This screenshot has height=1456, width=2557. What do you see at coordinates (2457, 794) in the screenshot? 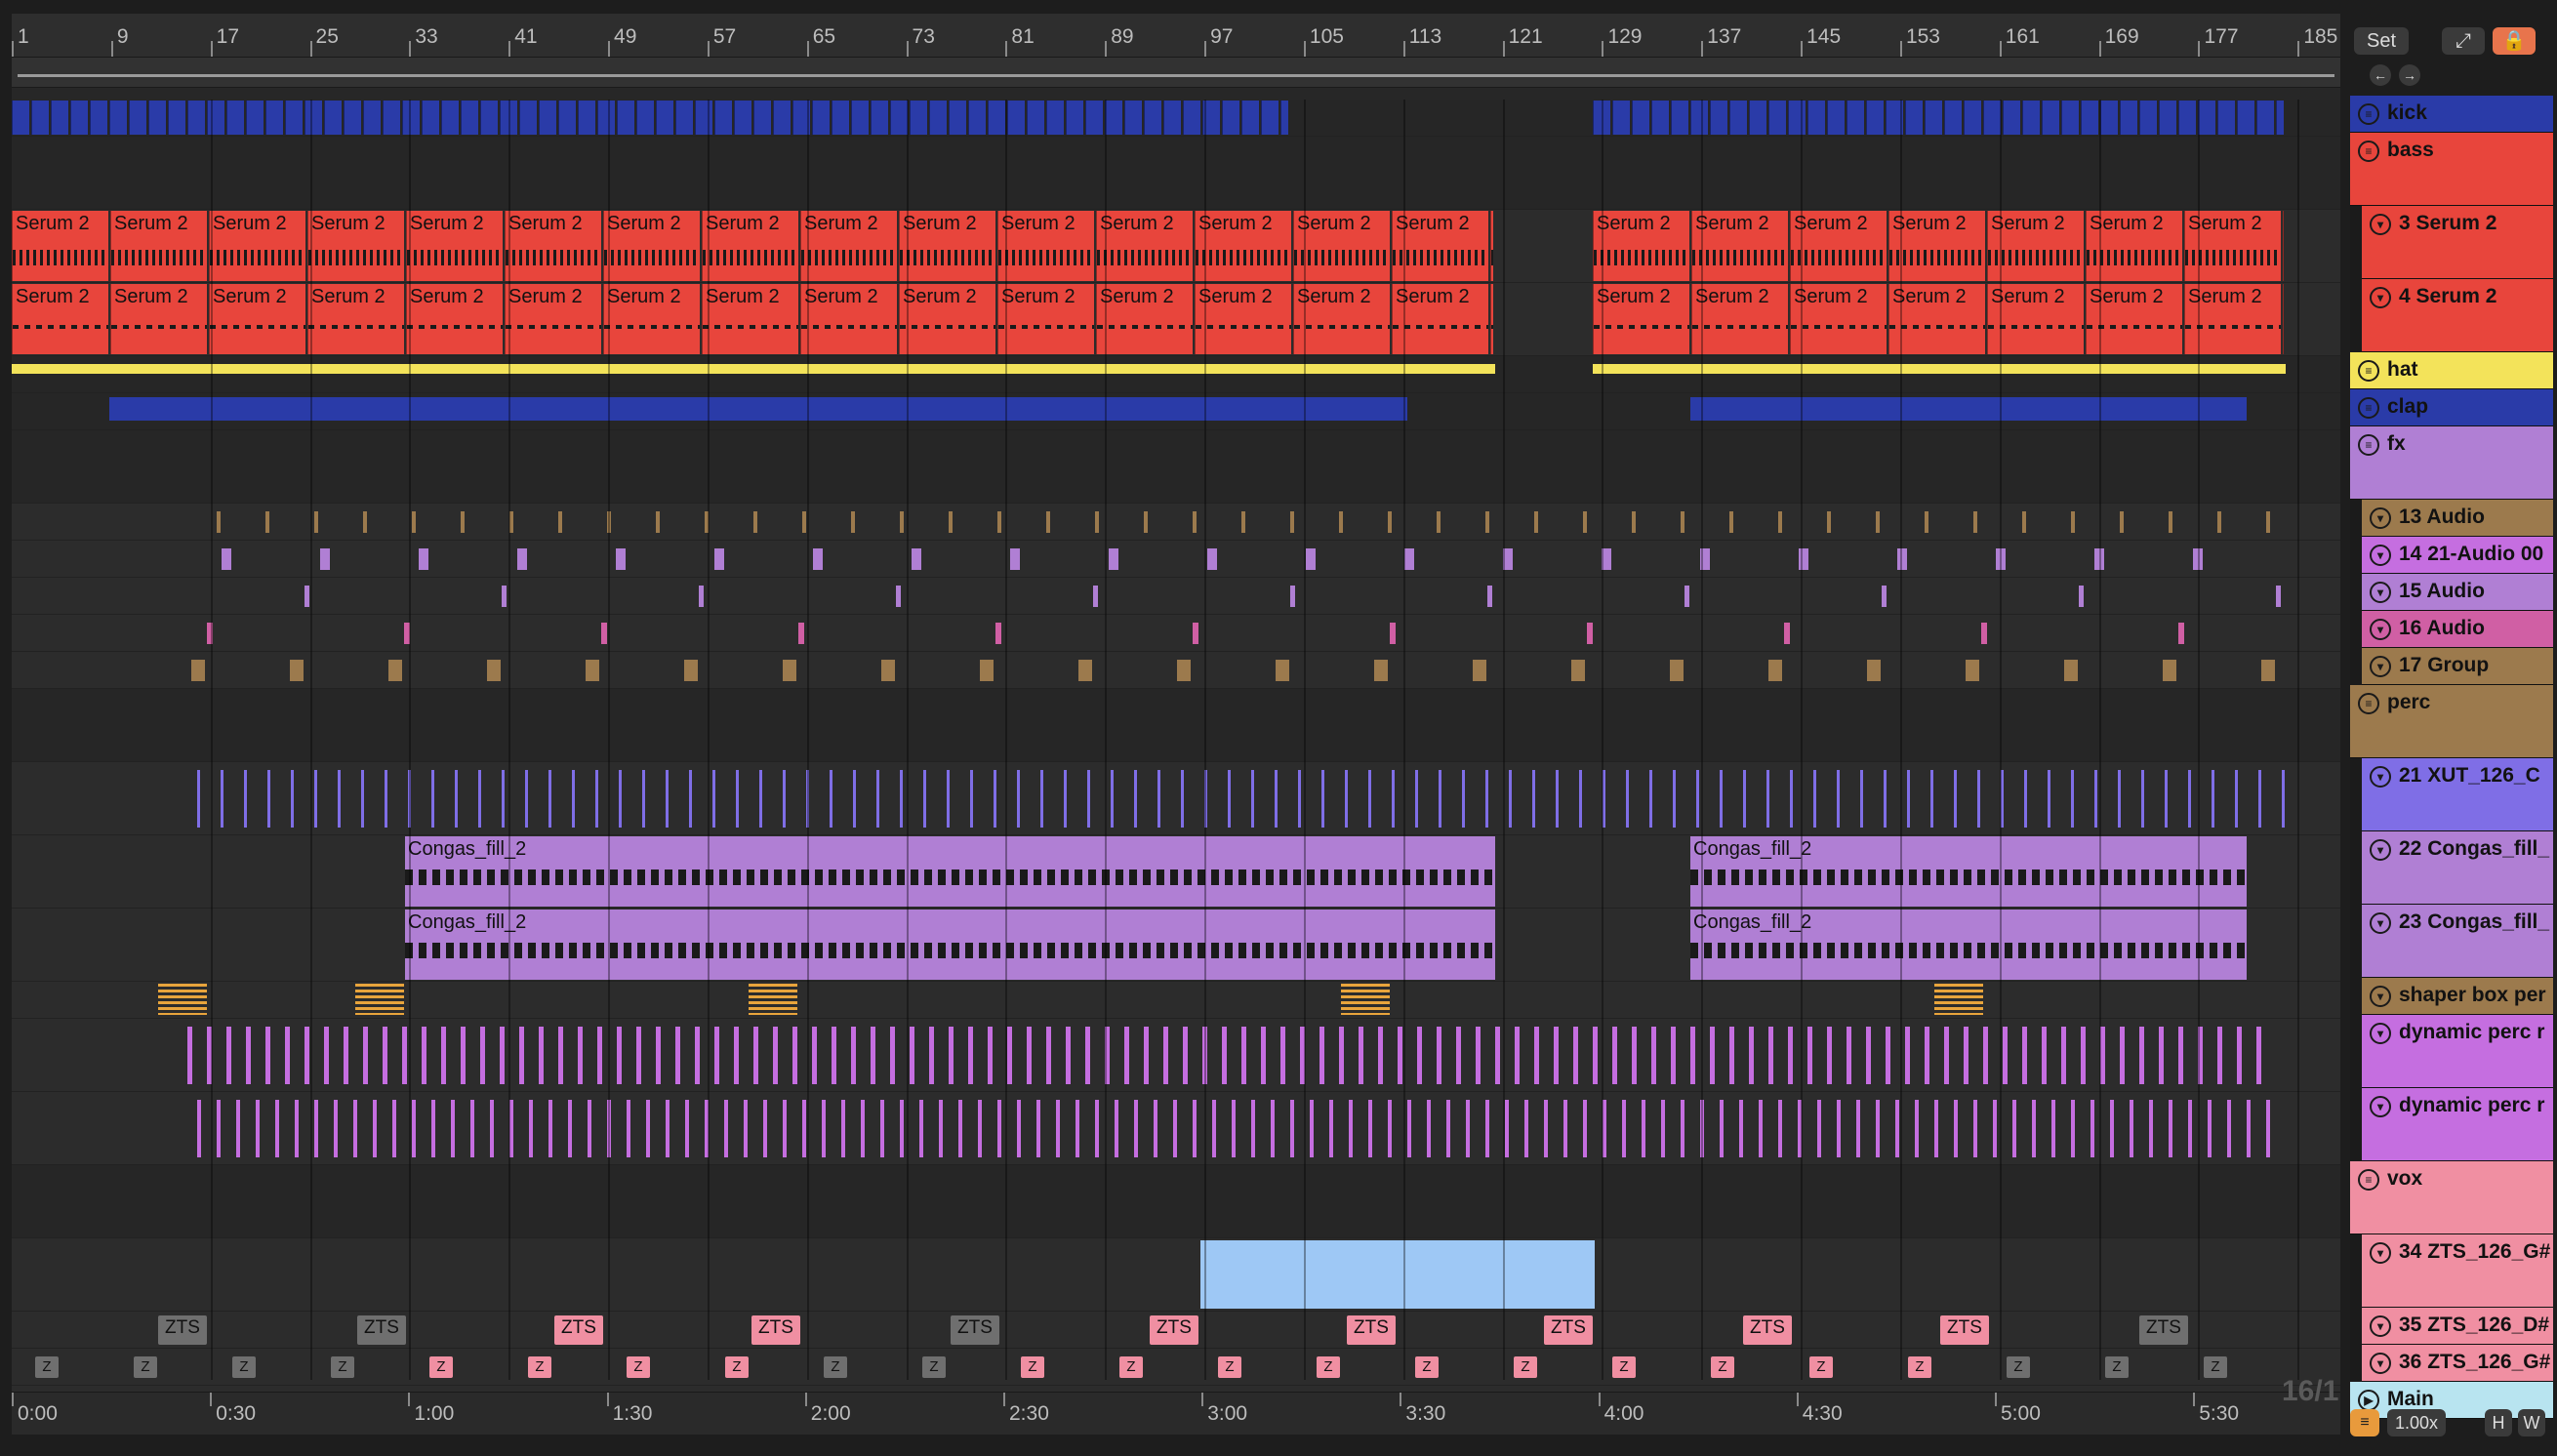
I see `track-header: ▾ 21 XUT_126_C` at bounding box center [2457, 794].